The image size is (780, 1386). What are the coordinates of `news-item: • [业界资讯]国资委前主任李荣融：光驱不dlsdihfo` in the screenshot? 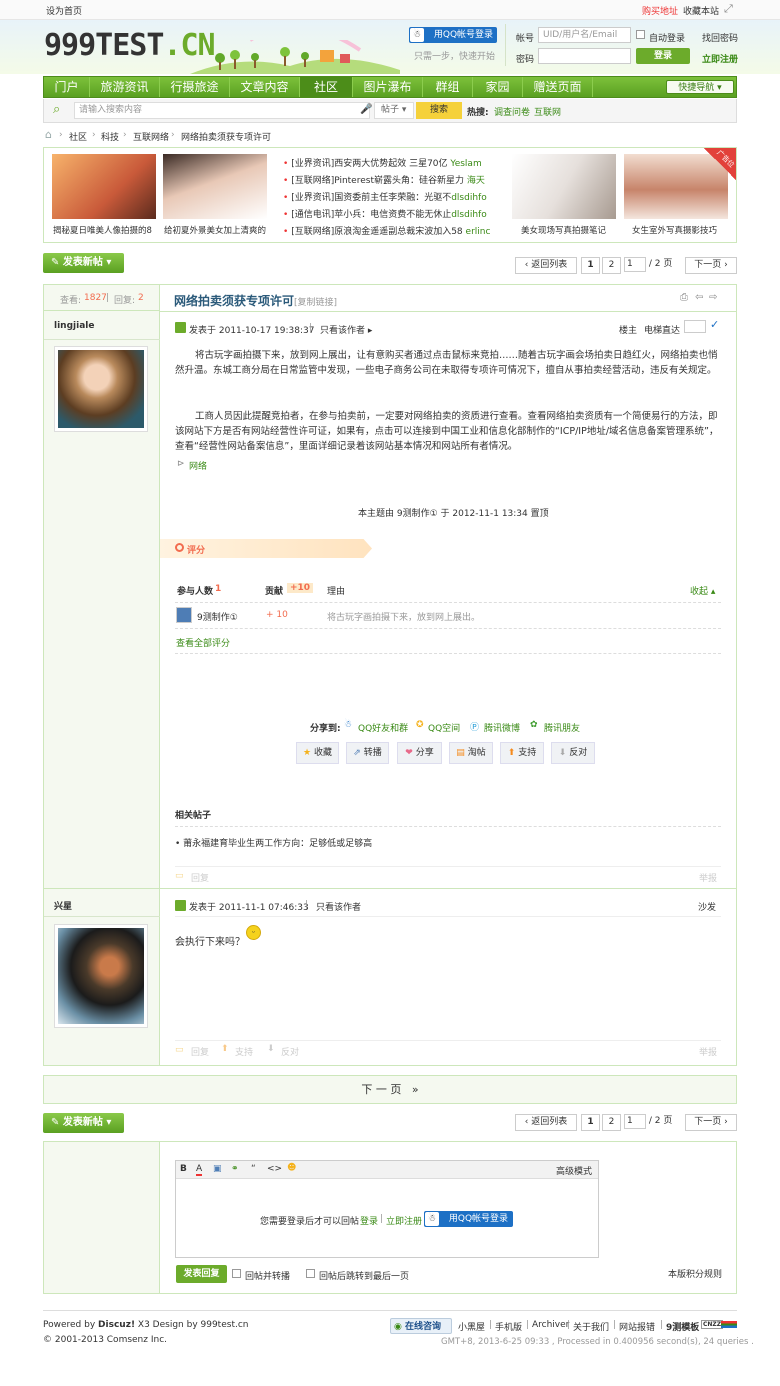 It's located at (389, 196).